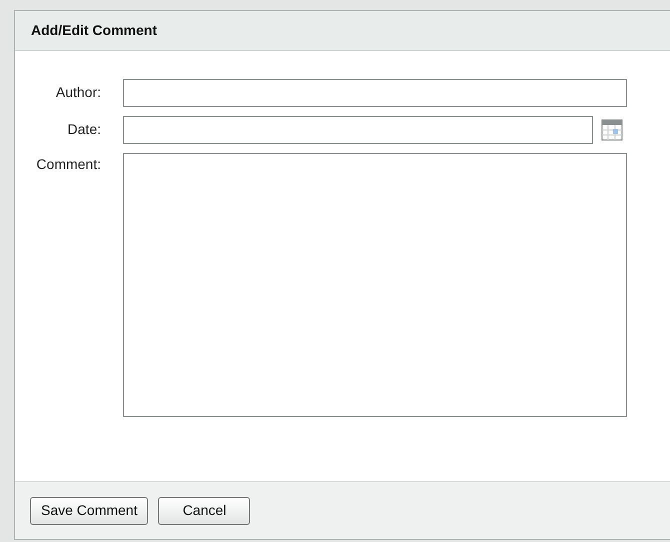 This screenshot has width=670, height=542. Describe the element at coordinates (68, 164) in the screenshot. I see `field-label: Comment:` at that location.